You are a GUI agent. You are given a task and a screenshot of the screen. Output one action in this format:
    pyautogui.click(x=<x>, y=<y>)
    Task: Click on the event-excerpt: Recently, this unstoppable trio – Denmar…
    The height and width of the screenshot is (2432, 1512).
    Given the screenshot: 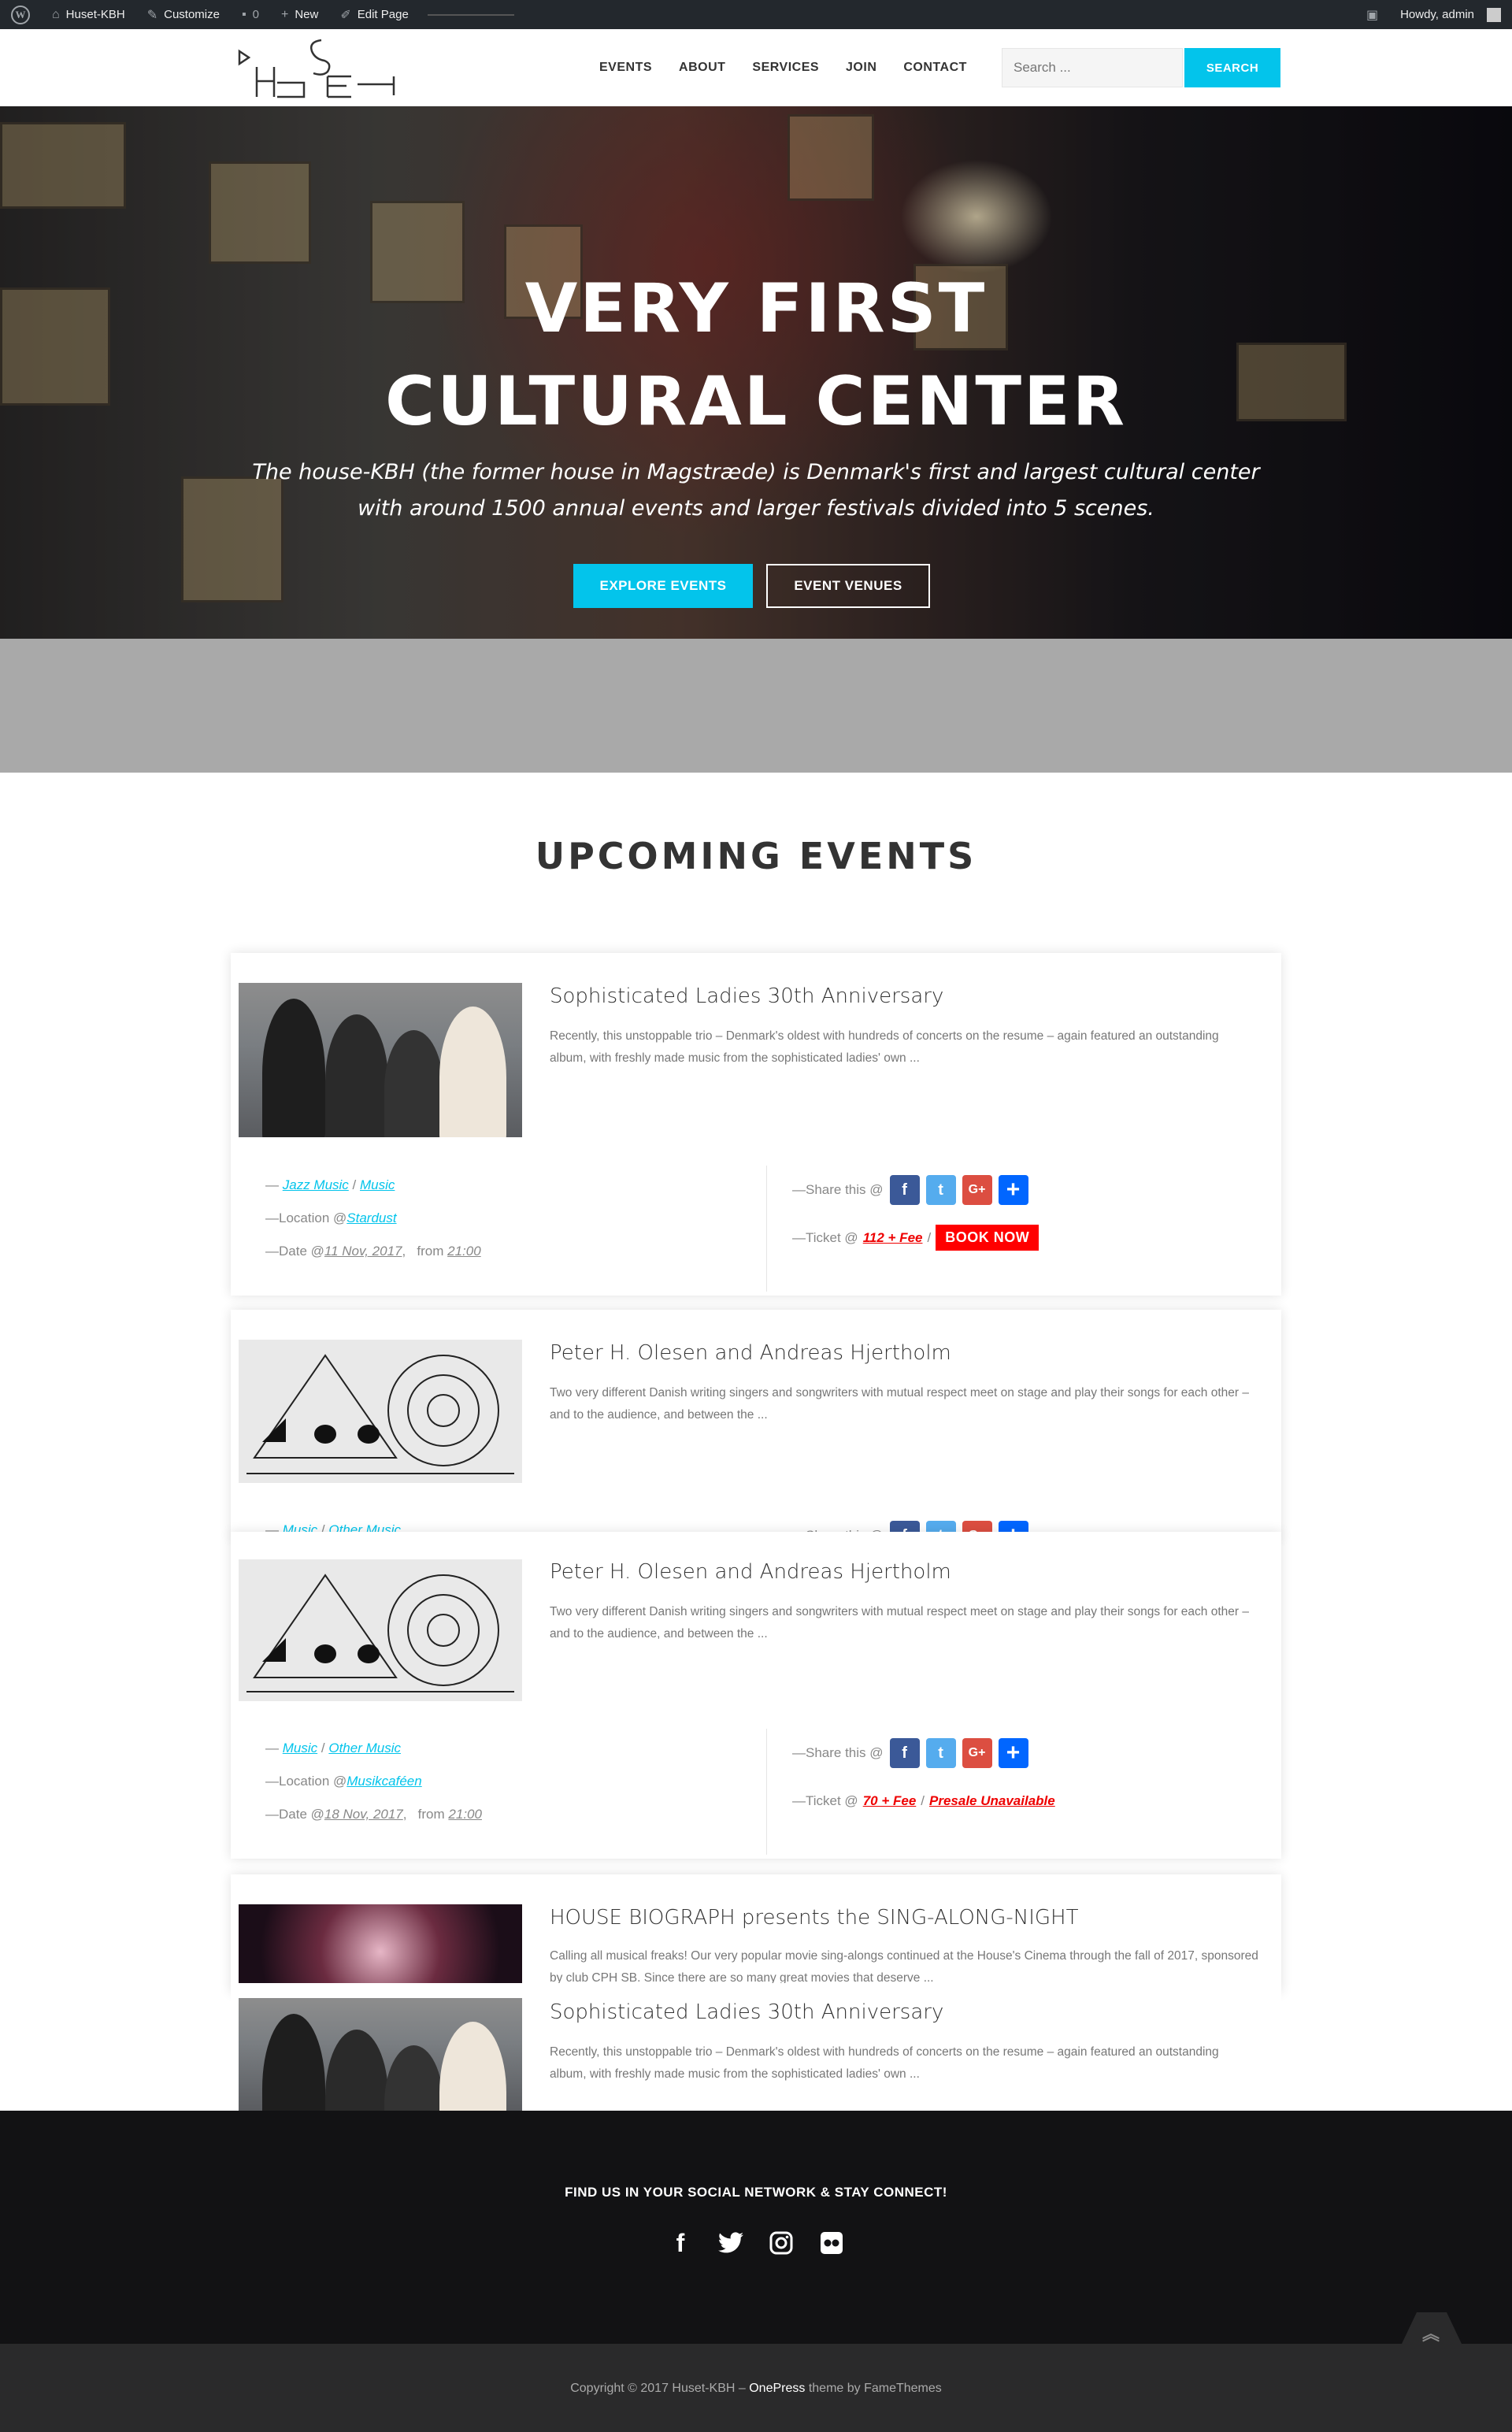 What is the action you would take?
    pyautogui.click(x=884, y=2063)
    